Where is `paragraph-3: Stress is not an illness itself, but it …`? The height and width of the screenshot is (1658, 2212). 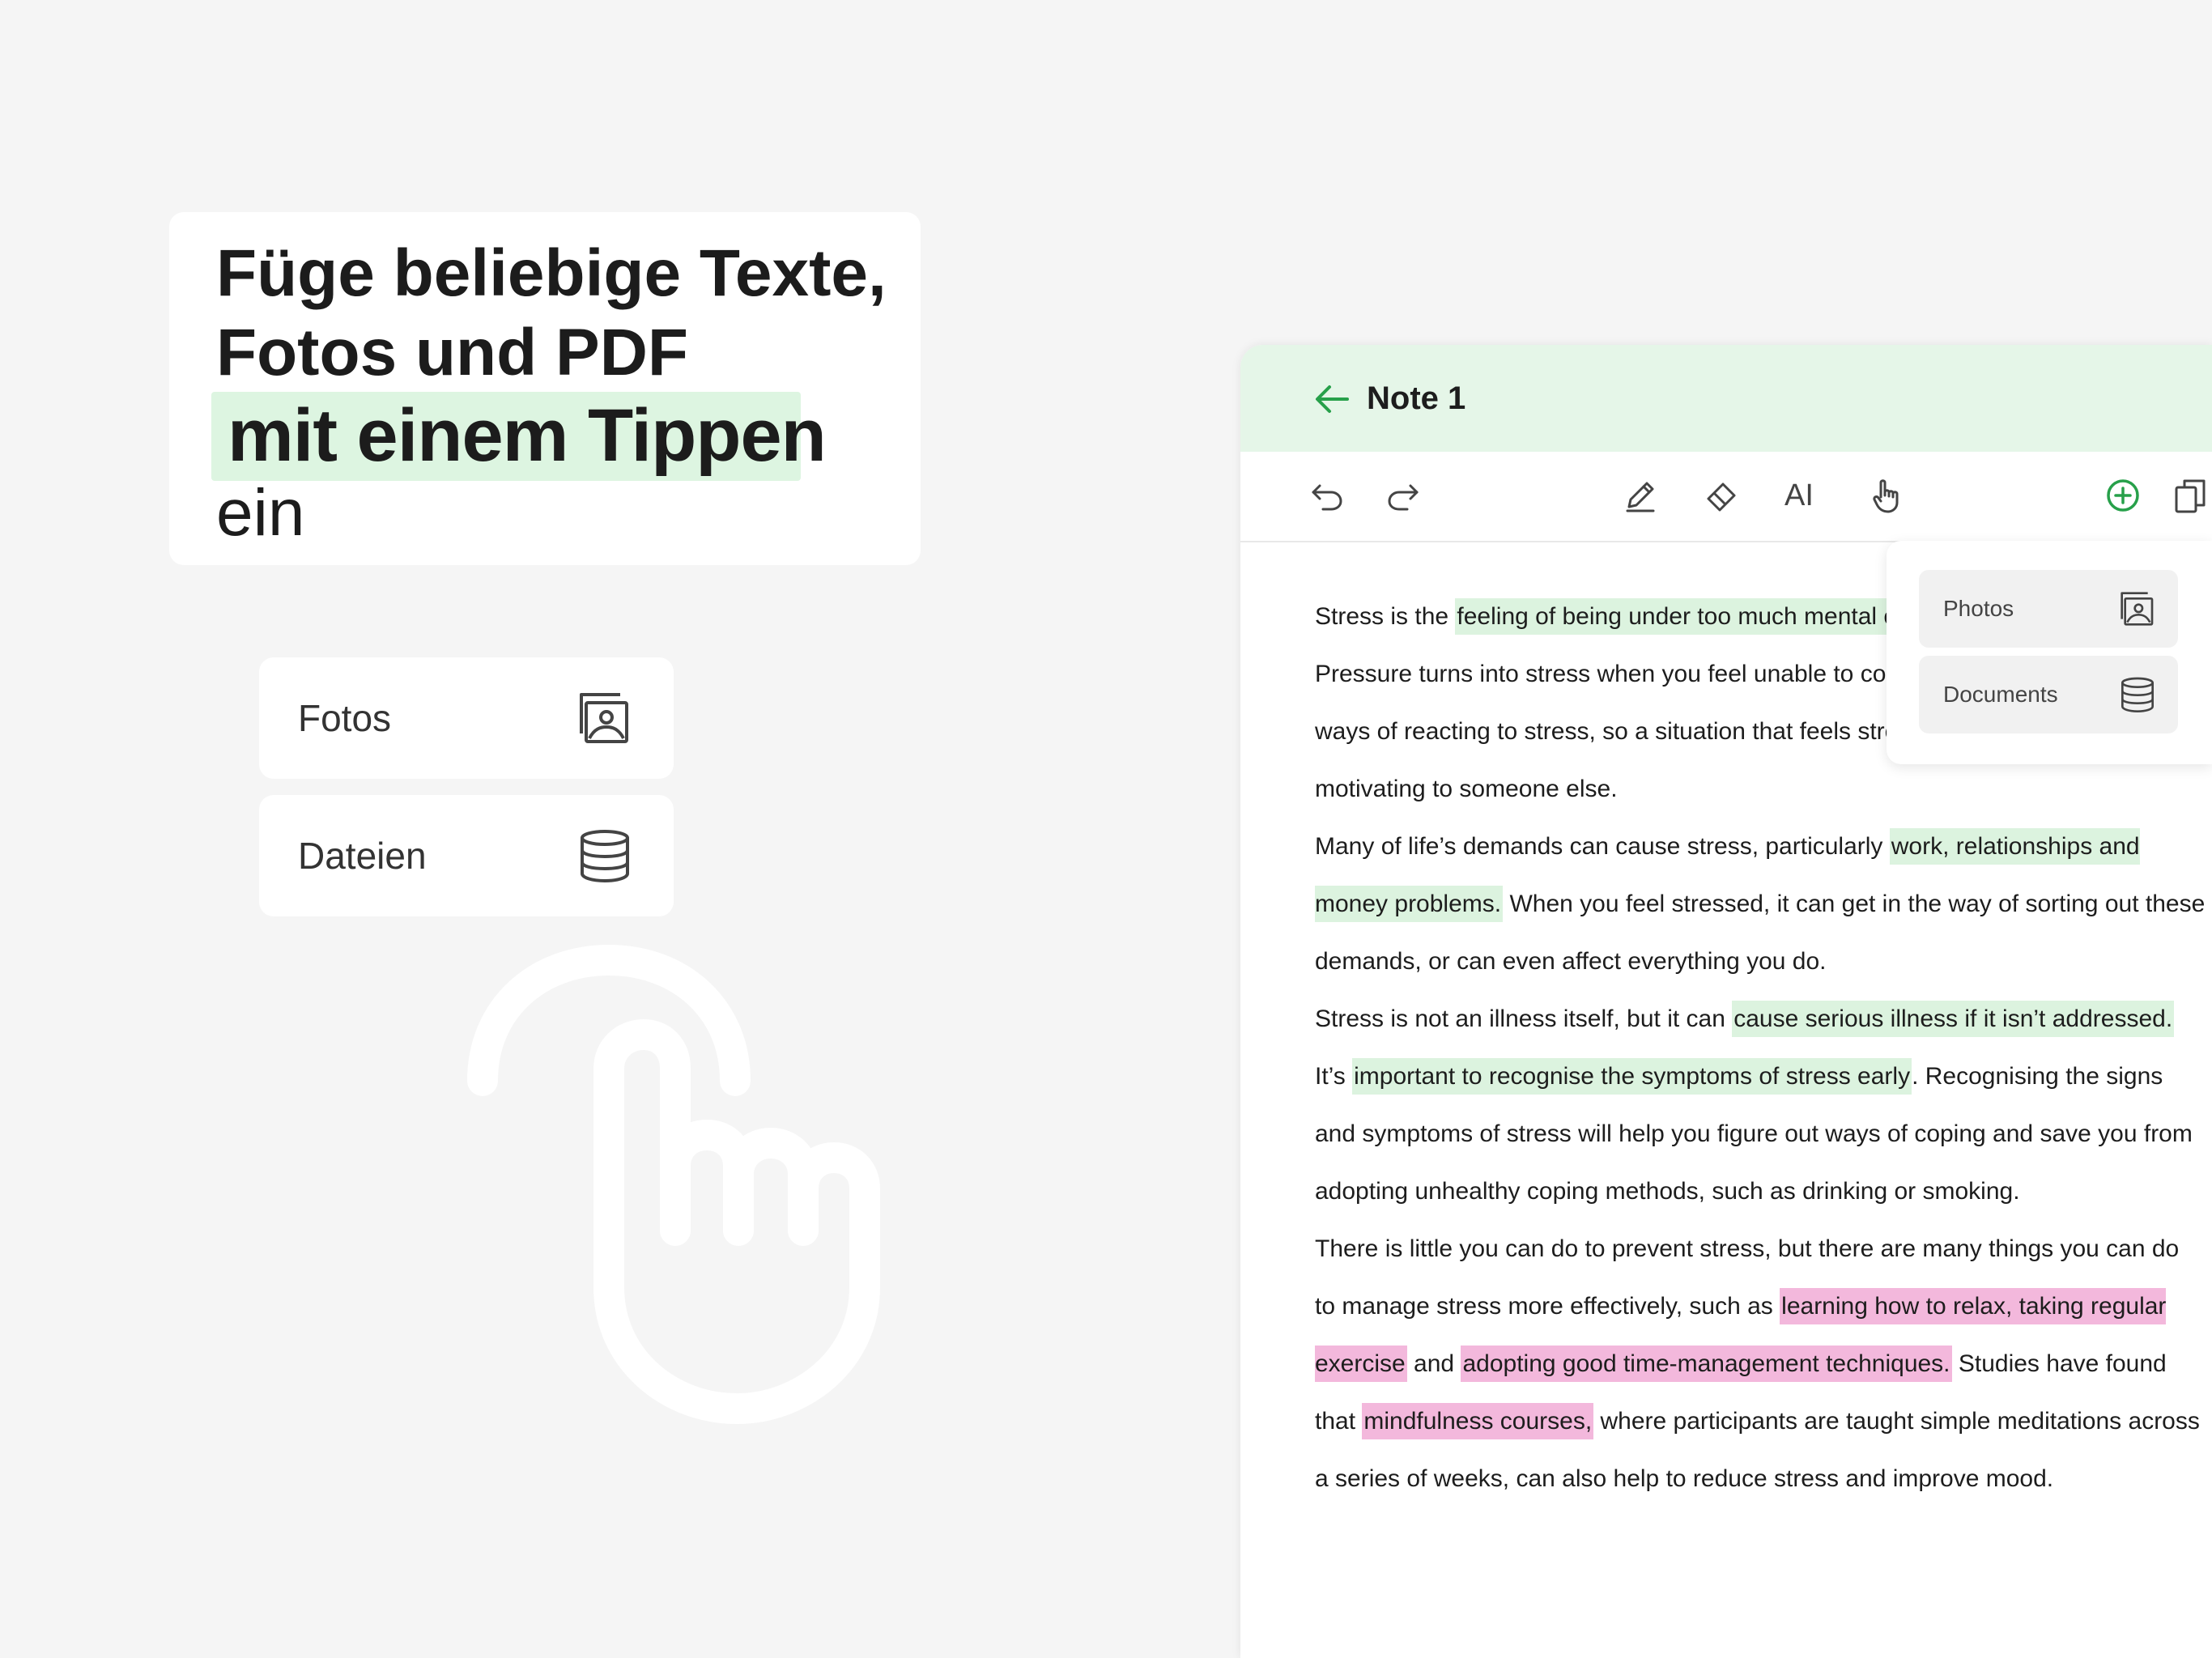 paragraph-3: Stress is not an illness itself, but it … is located at coordinates (1761, 1105).